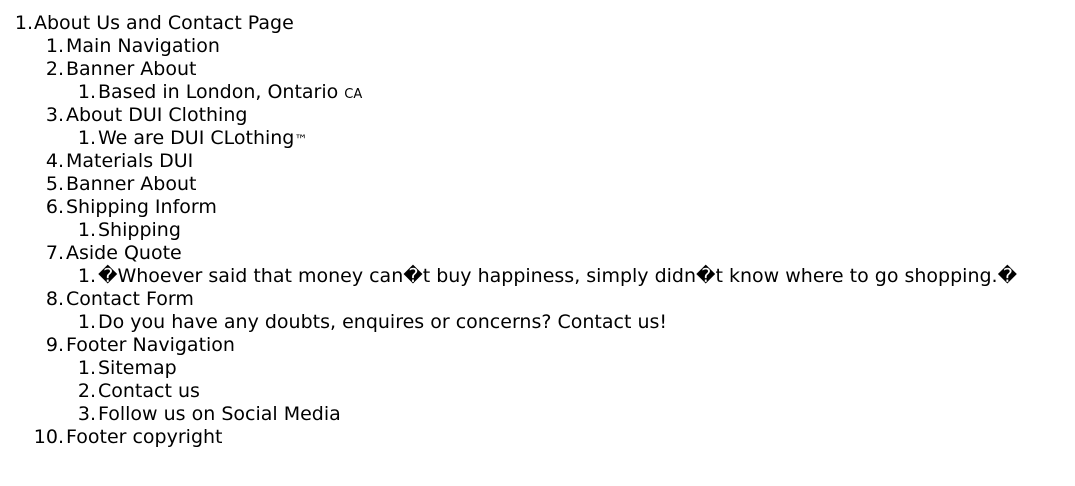  What do you see at coordinates (124, 253) in the screenshot?
I see `section-label: Aside Quote` at bounding box center [124, 253].